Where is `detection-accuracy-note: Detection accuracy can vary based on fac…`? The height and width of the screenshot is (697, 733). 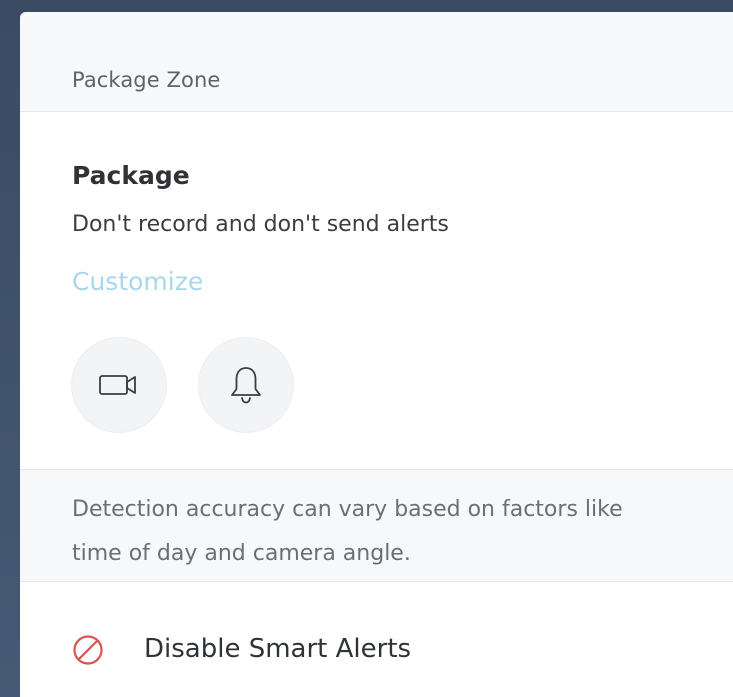
detection-accuracy-note: Detection accuracy can vary based on fac… is located at coordinates (347, 531).